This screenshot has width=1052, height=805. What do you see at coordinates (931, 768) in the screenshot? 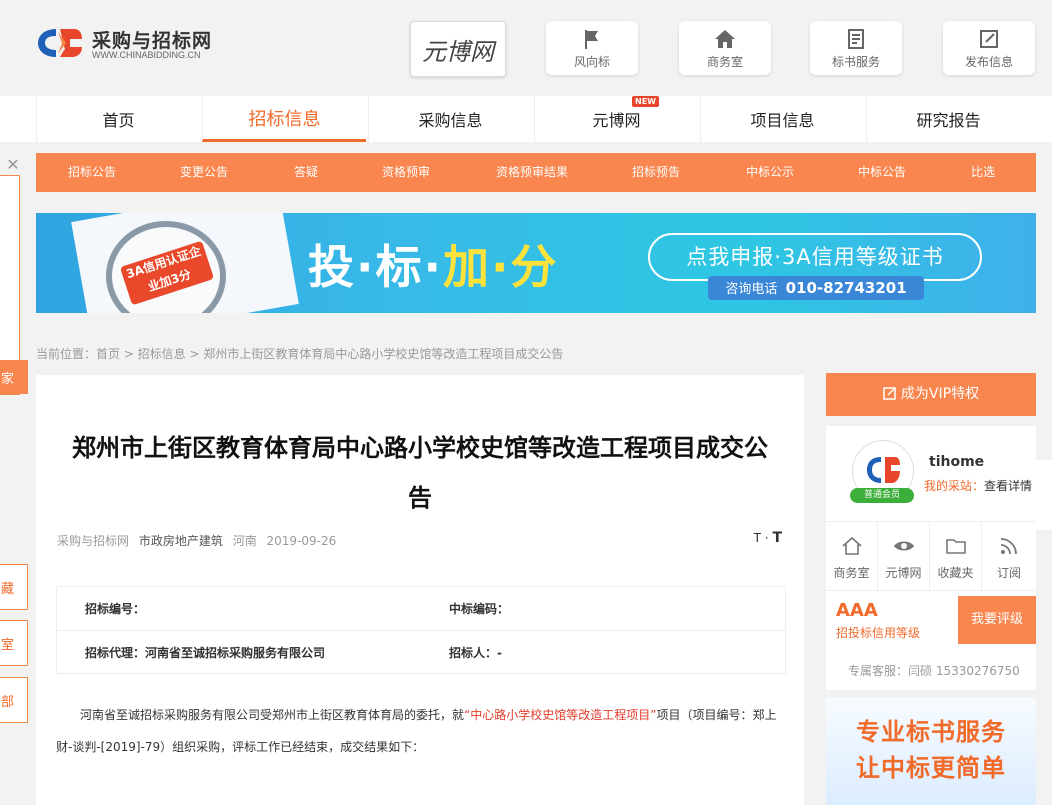
I see `promo-line-2: 让中标更简单` at bounding box center [931, 768].